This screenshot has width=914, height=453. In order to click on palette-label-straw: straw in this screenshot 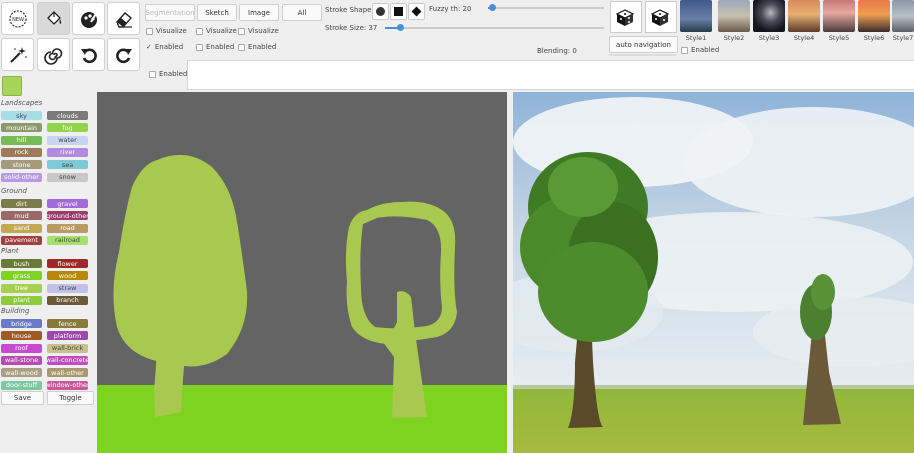, I will do `click(67, 288)`.